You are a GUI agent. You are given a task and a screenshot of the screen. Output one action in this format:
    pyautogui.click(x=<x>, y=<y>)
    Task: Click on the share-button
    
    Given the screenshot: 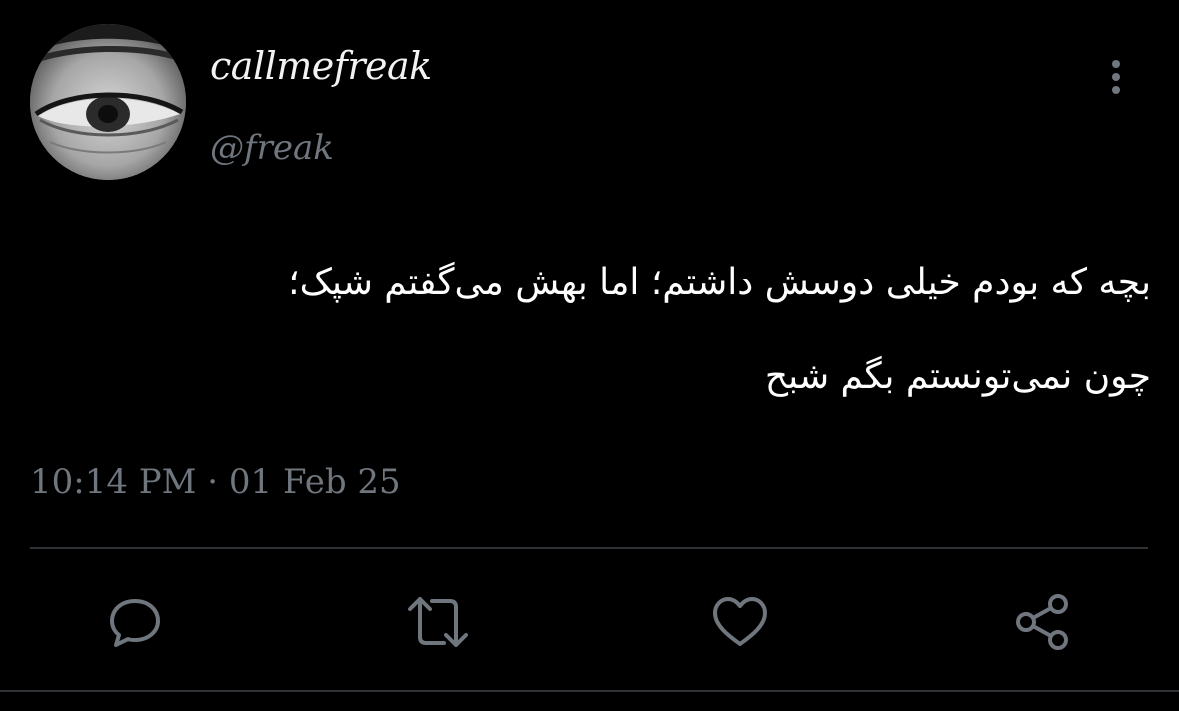 What is the action you would take?
    pyautogui.click(x=1042, y=622)
    